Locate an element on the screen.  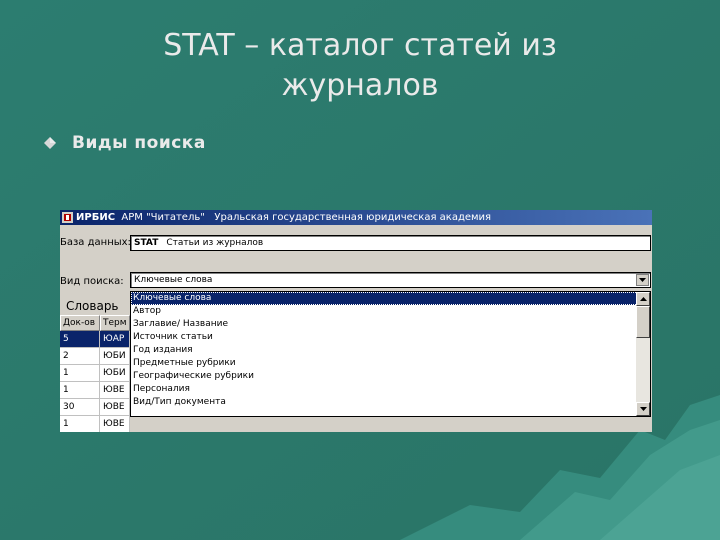
scroll-up-button is located at coordinates (643, 299).